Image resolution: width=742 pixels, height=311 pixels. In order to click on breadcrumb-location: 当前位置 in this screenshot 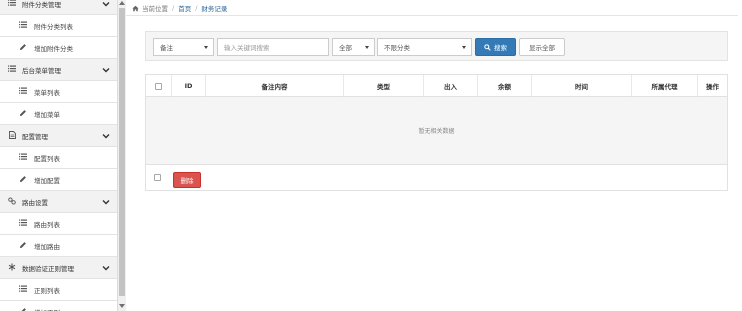, I will do `click(155, 9)`.